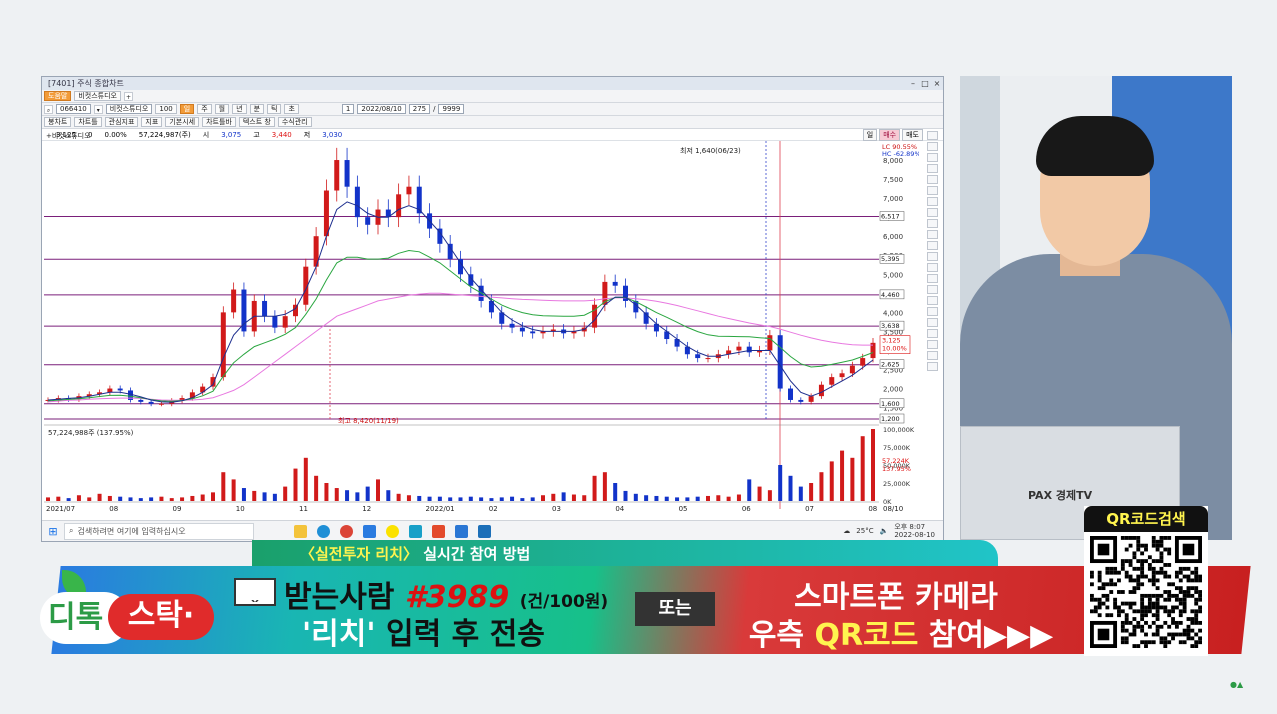  I want to click on toolbar-item-1: 차트틀, so click(88, 122).